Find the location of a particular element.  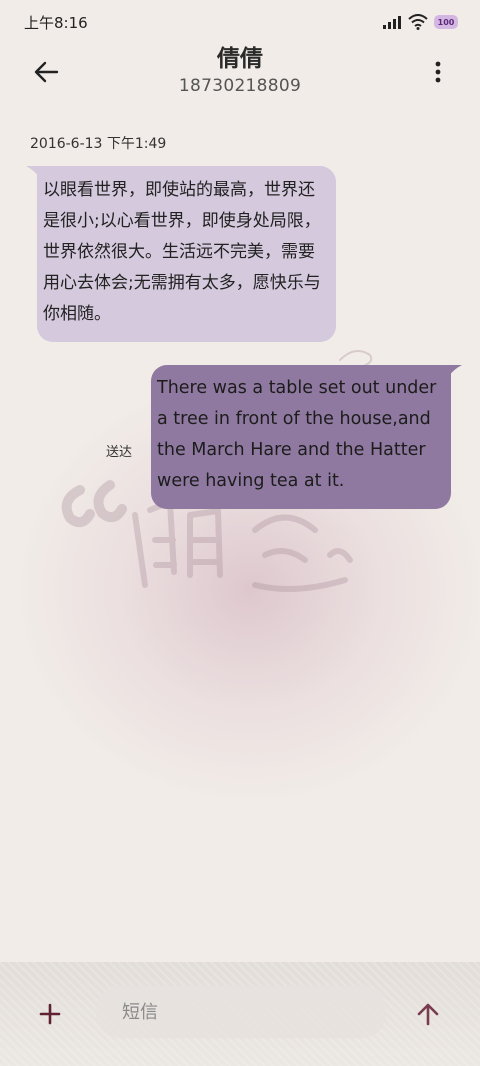

status-bar: 上午8:16 100 is located at coordinates (240, 22).